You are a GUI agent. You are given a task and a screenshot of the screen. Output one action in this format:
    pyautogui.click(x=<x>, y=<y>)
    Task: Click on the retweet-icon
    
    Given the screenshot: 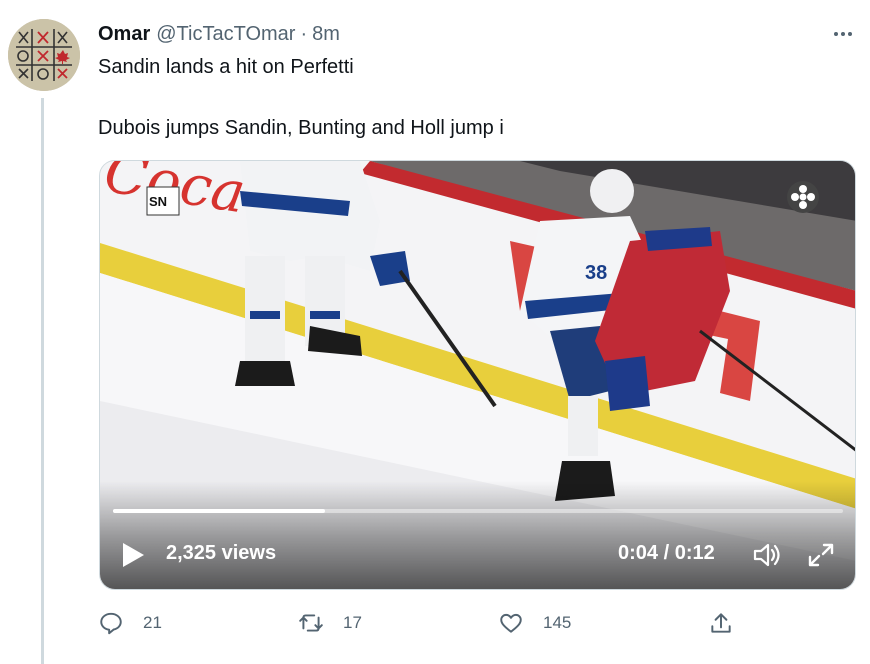 What is the action you would take?
    pyautogui.click(x=311, y=623)
    